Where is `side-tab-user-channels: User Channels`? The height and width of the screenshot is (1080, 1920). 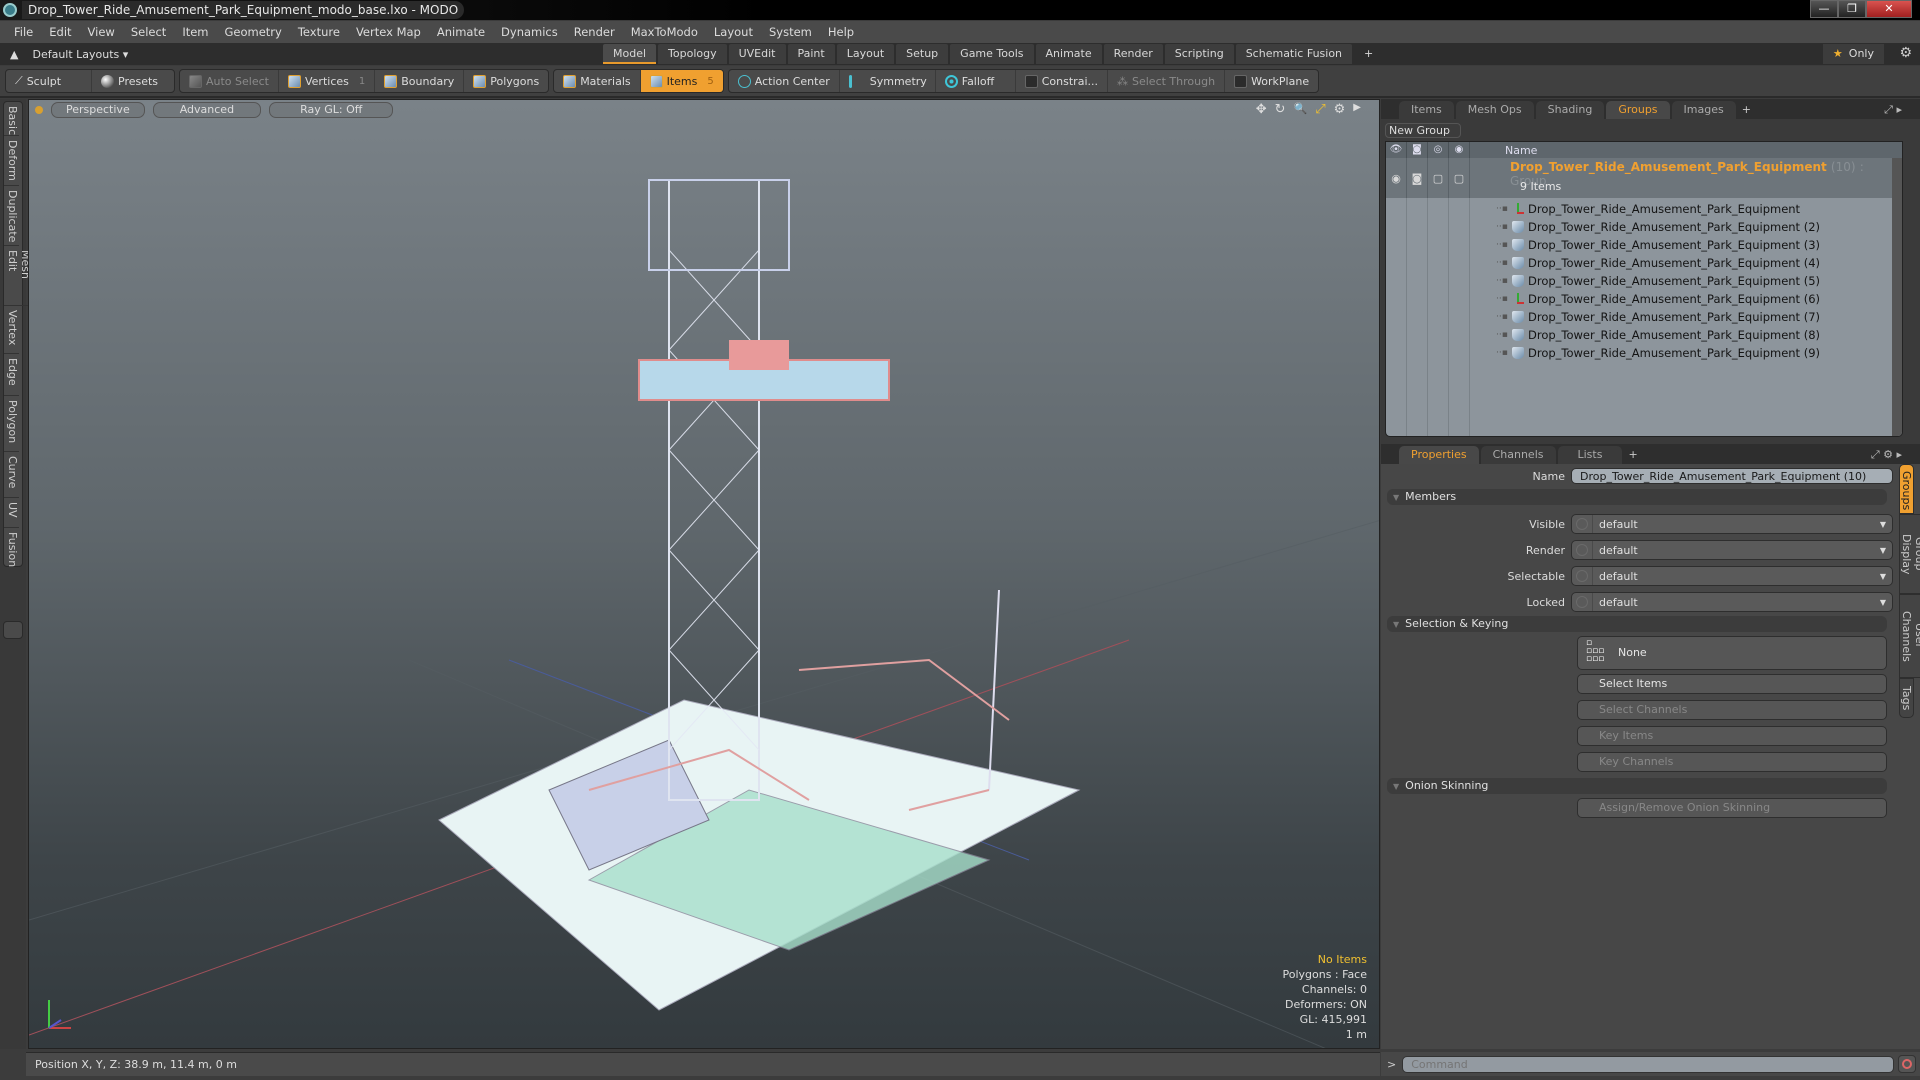
side-tab-user-channels: User Channels is located at coordinates (1909, 636).